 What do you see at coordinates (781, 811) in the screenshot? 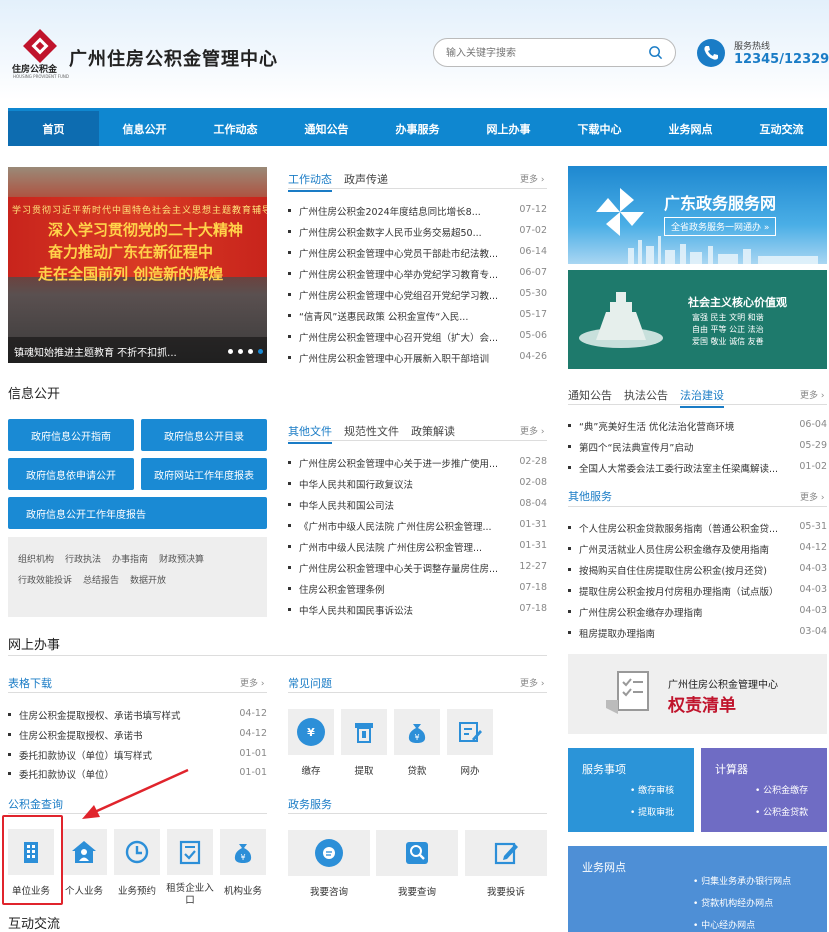
I see `calculator-link: • 公积金贷款` at bounding box center [781, 811].